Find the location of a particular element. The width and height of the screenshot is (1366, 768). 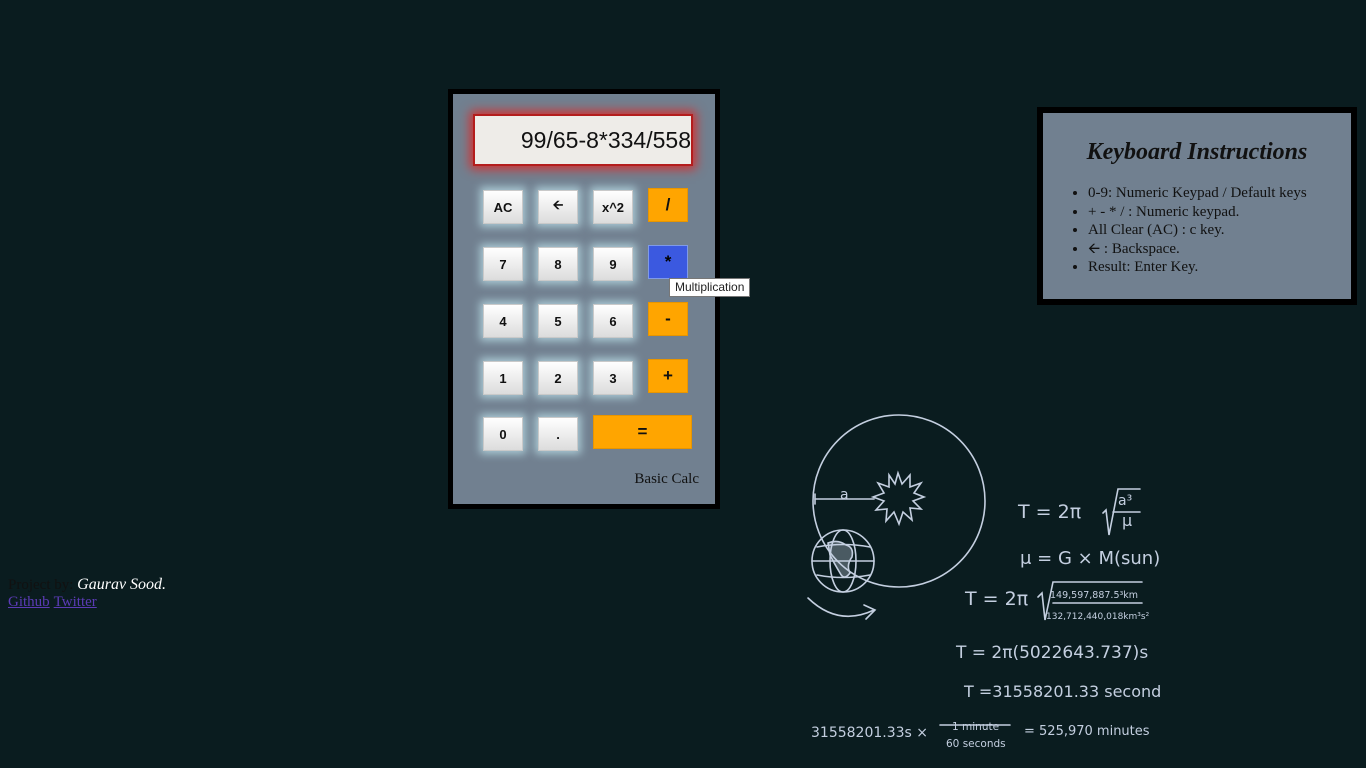

sun-icon is located at coordinates (898, 498).